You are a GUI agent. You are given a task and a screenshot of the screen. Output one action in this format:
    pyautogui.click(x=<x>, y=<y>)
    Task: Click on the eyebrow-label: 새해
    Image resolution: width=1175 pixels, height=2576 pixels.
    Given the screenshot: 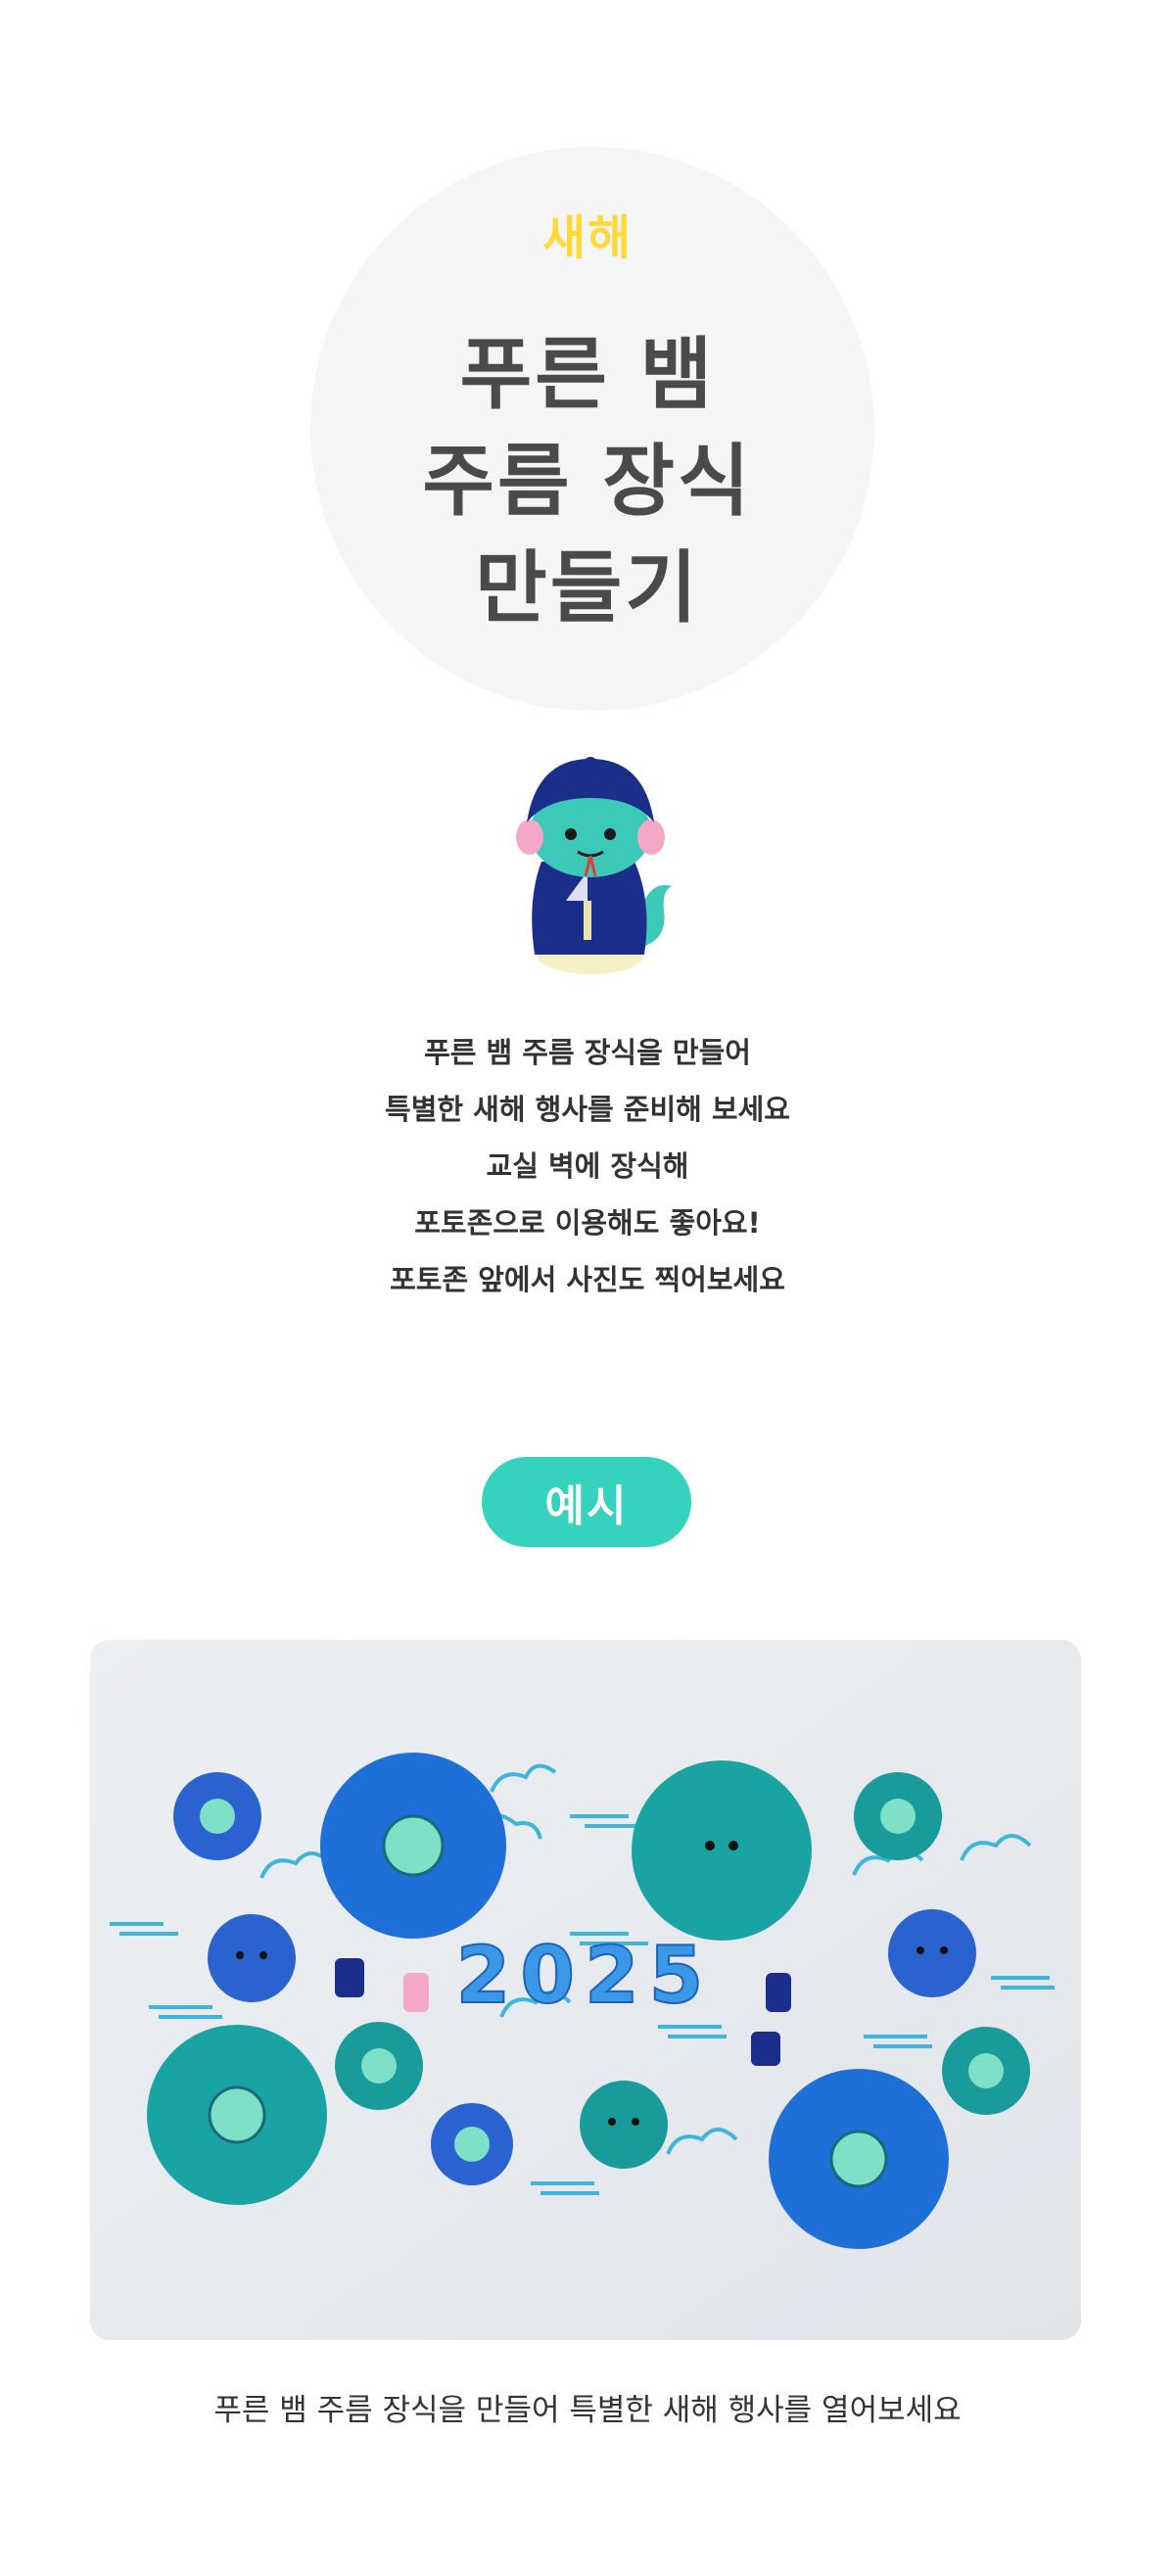 What is the action you would take?
    pyautogui.click(x=587, y=238)
    